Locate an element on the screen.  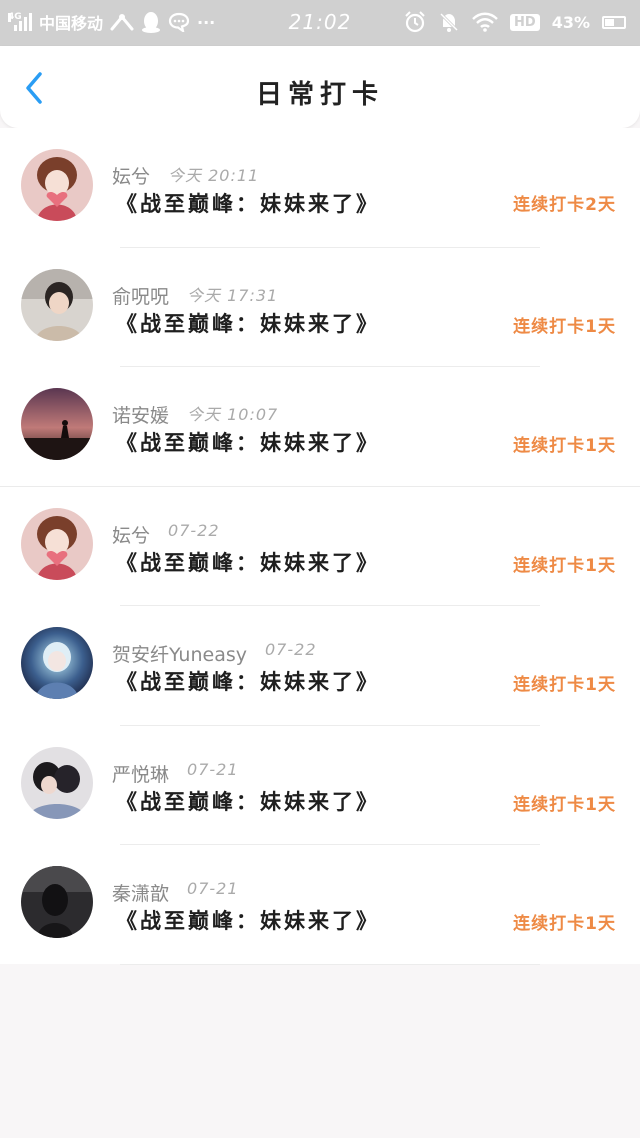
list-item: 严悦琳 07-21 《战至巅峰：妹妹来了》 连续打卡1天 is located at coordinates (320, 785).